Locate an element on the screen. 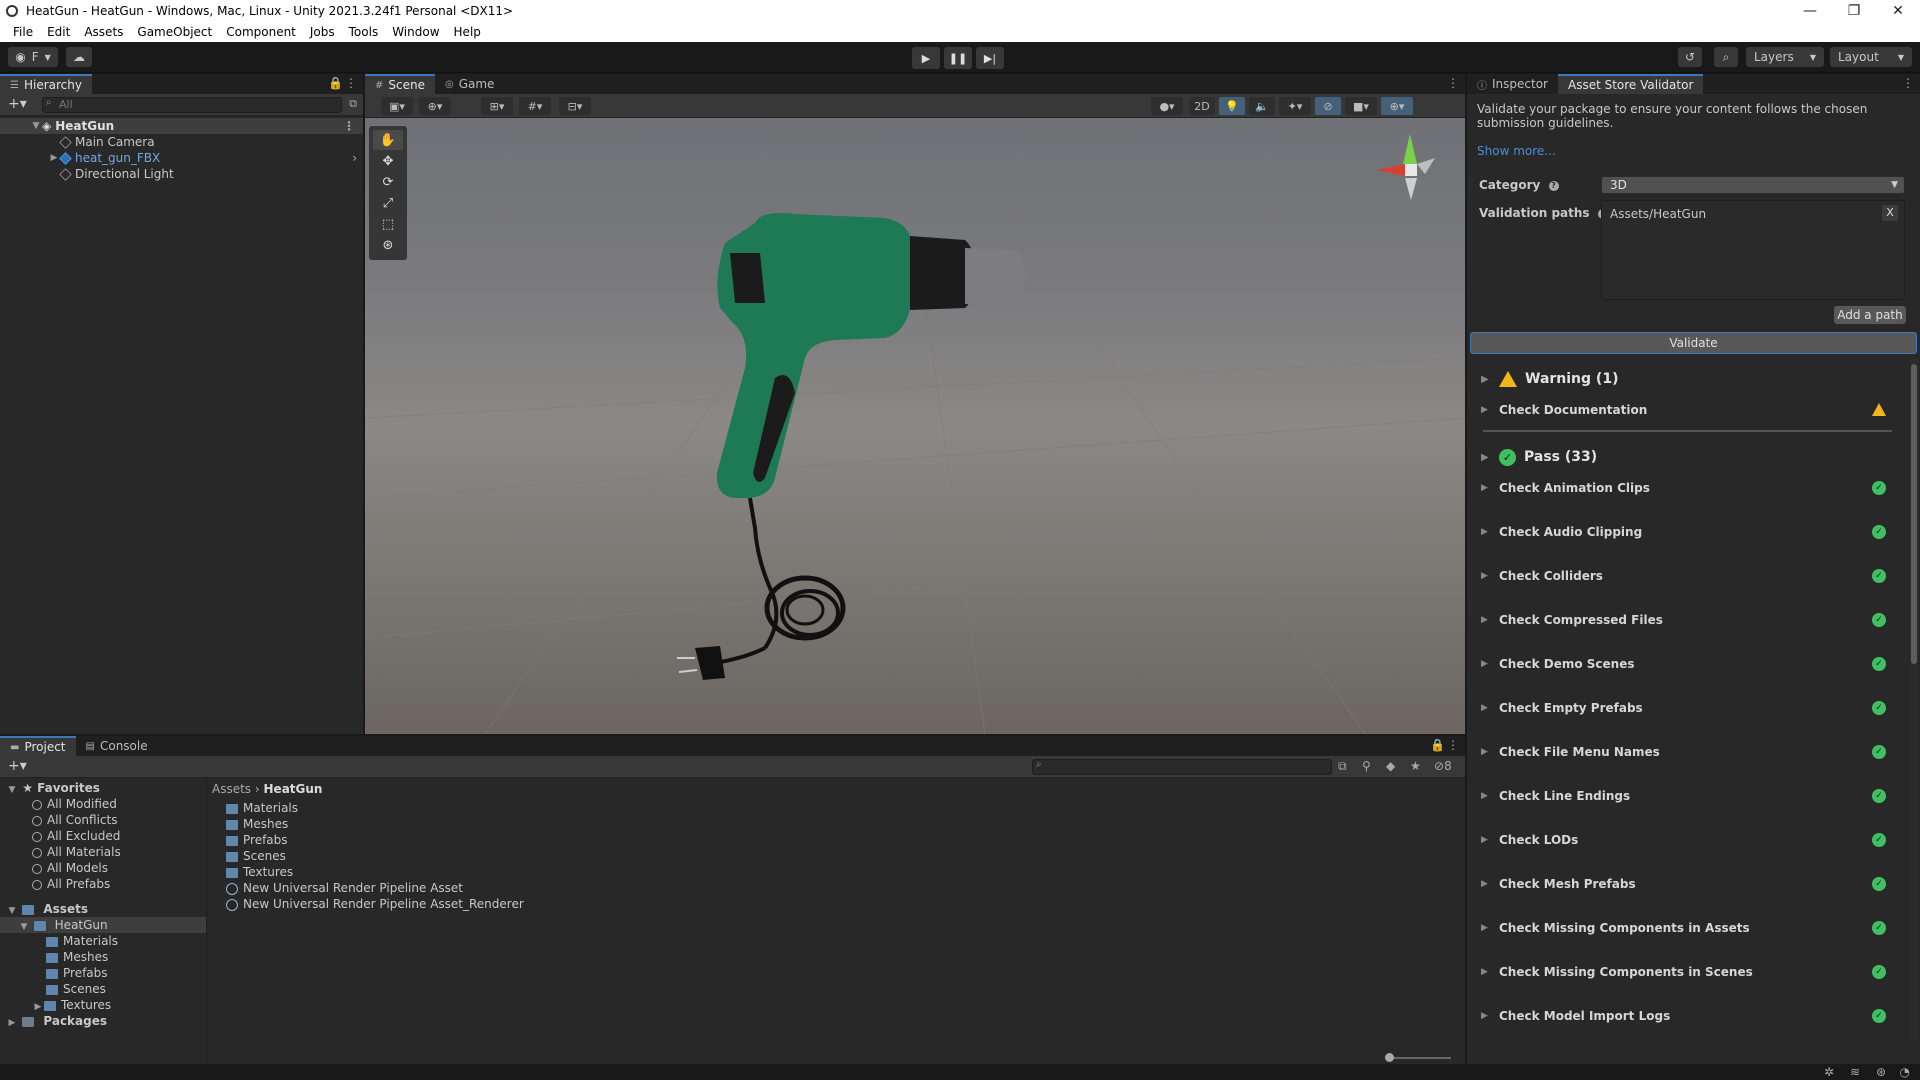 Image resolution: width=1920 pixels, height=1080 pixels. menu-assets: Assets is located at coordinates (103, 32).